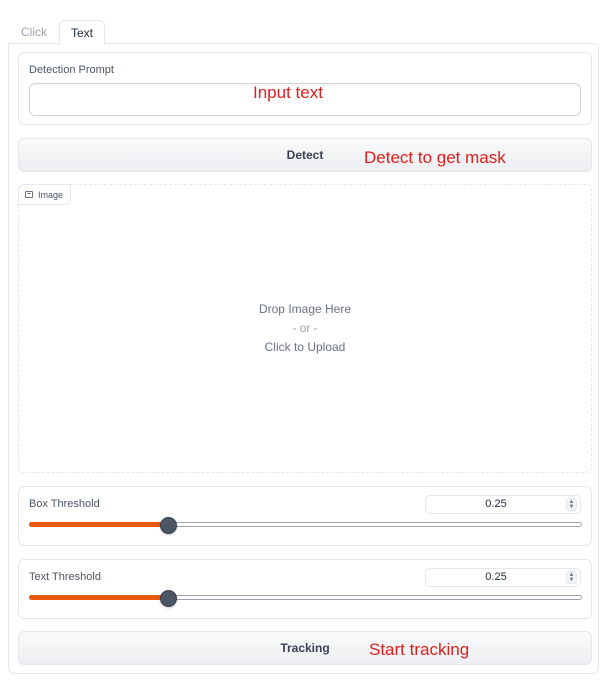 This screenshot has width=603, height=685. I want to click on drop-image-text: Drop Image Here, so click(305, 309).